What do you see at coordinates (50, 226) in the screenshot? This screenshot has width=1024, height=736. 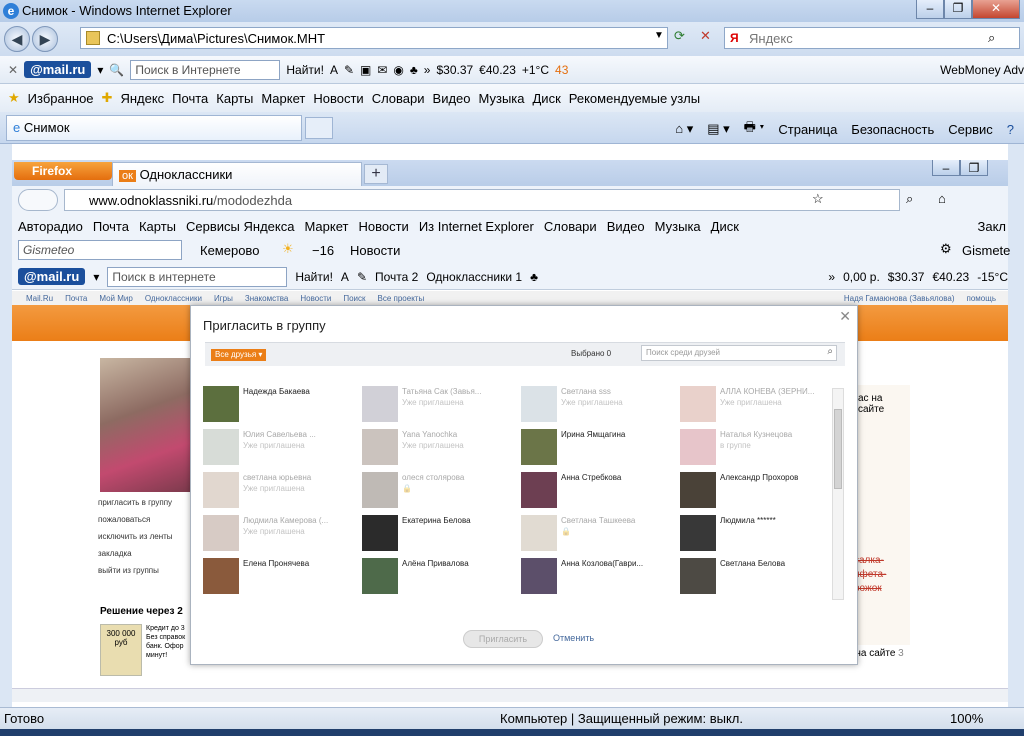 I see `ff-bm-autoradio: Авторадио` at bounding box center [50, 226].